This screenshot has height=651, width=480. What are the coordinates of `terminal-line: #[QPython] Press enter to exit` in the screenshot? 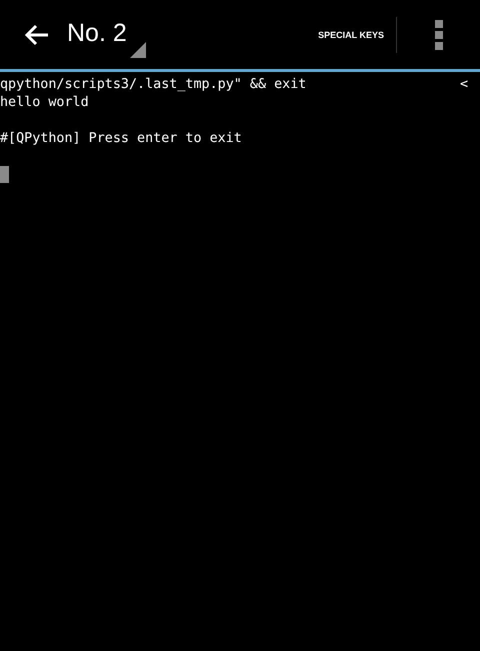 It's located at (121, 139).